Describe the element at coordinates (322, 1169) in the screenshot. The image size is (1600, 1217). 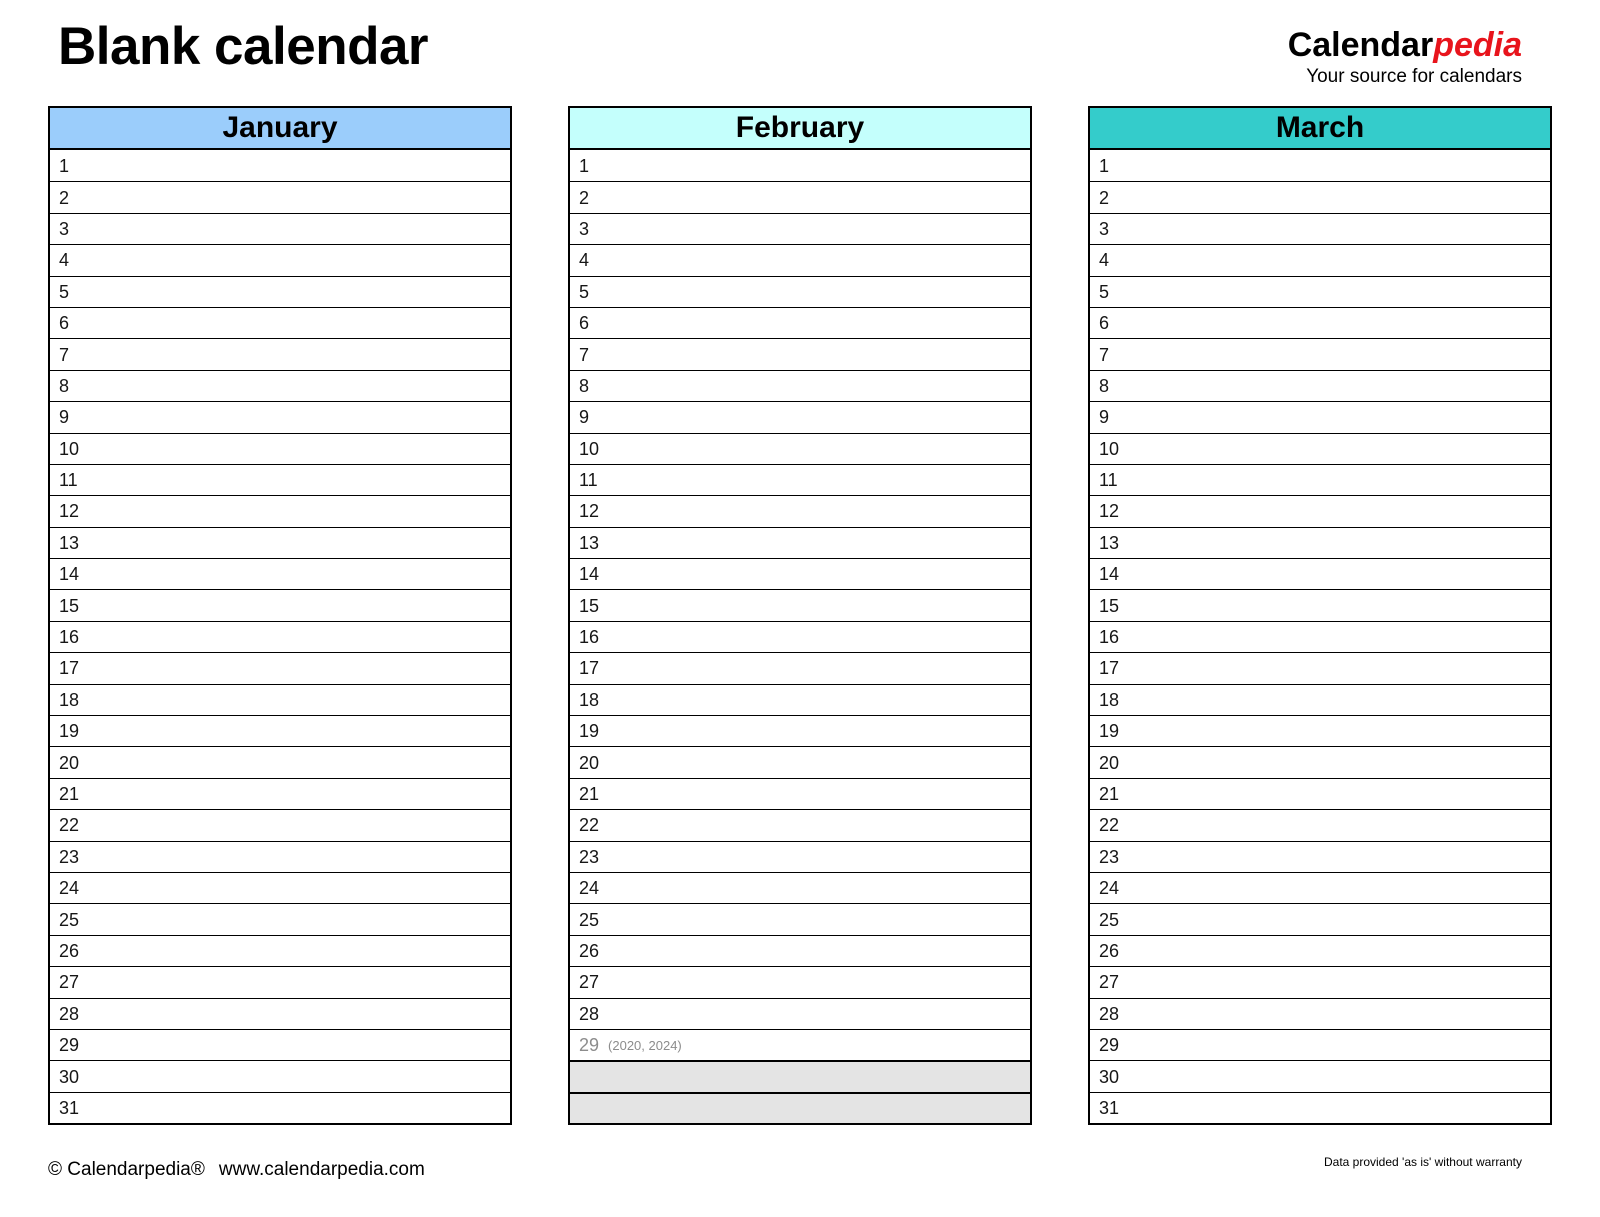
I see `footer-website-link: www.calendarpedia.com` at that location.